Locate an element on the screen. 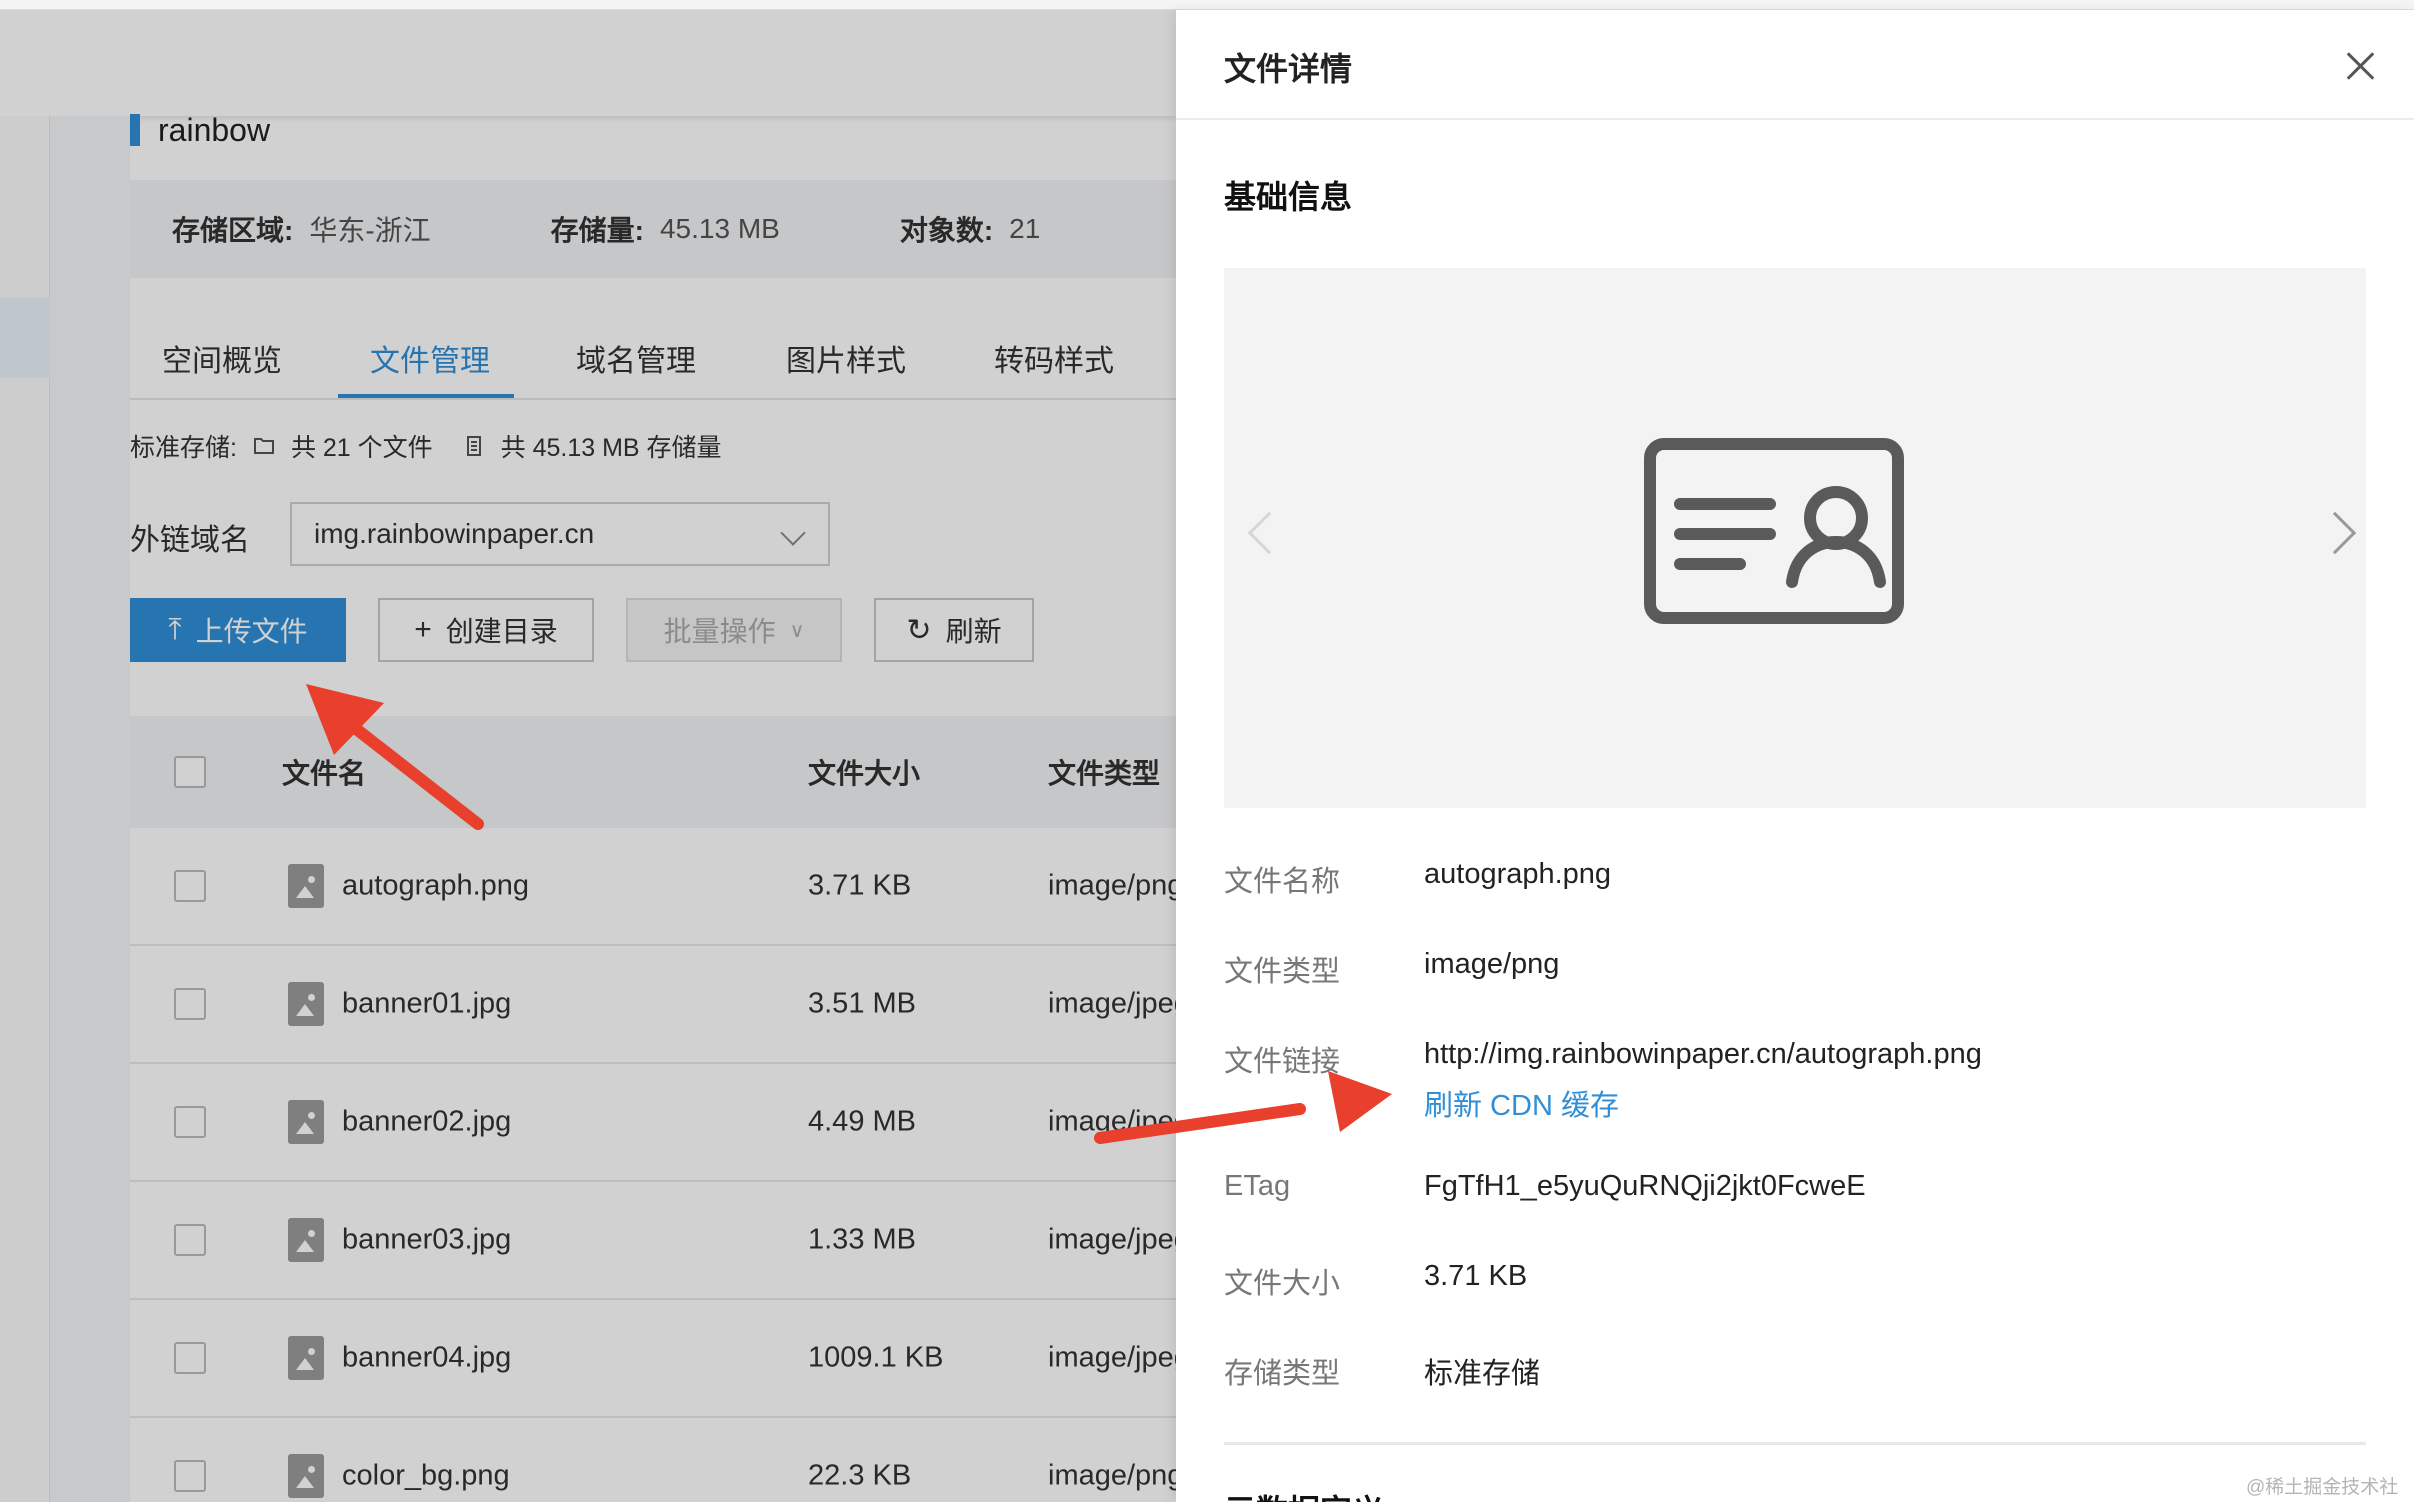 Image resolution: width=2414 pixels, height=1502 pixels. field-label: 存储类型 is located at coordinates (1282, 1374).